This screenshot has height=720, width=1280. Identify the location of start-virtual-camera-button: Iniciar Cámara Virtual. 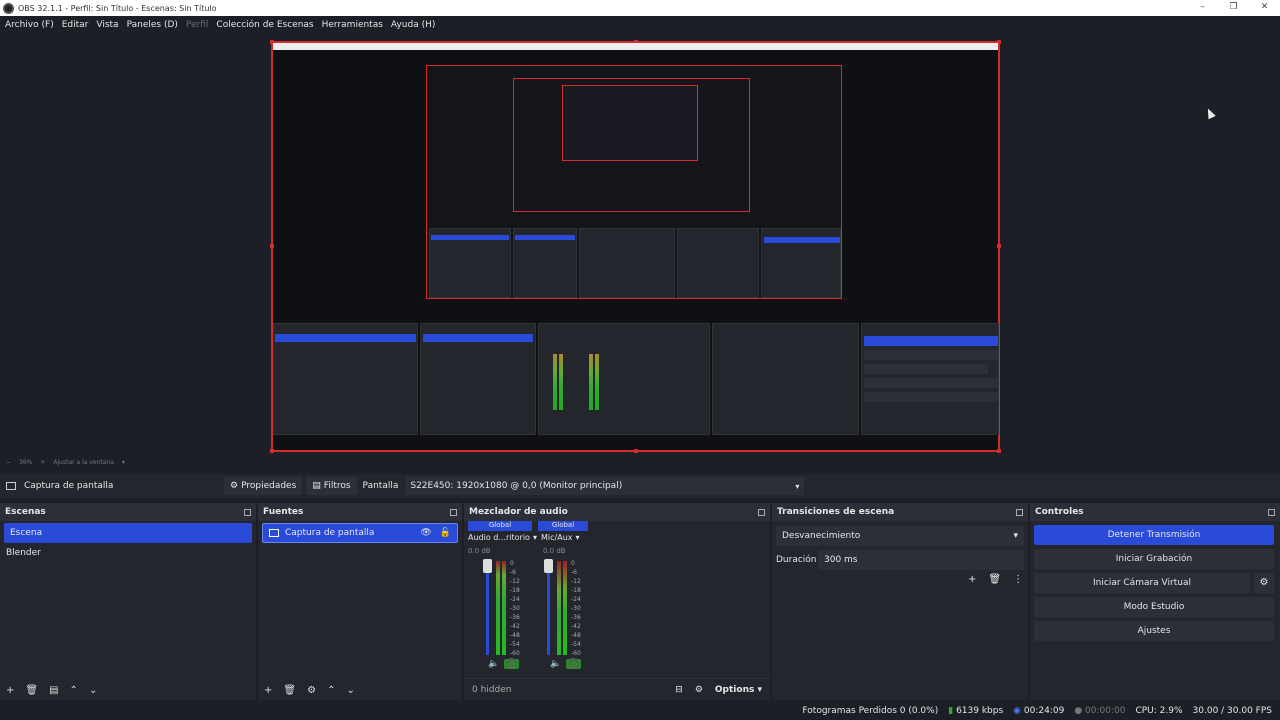
(1142, 583).